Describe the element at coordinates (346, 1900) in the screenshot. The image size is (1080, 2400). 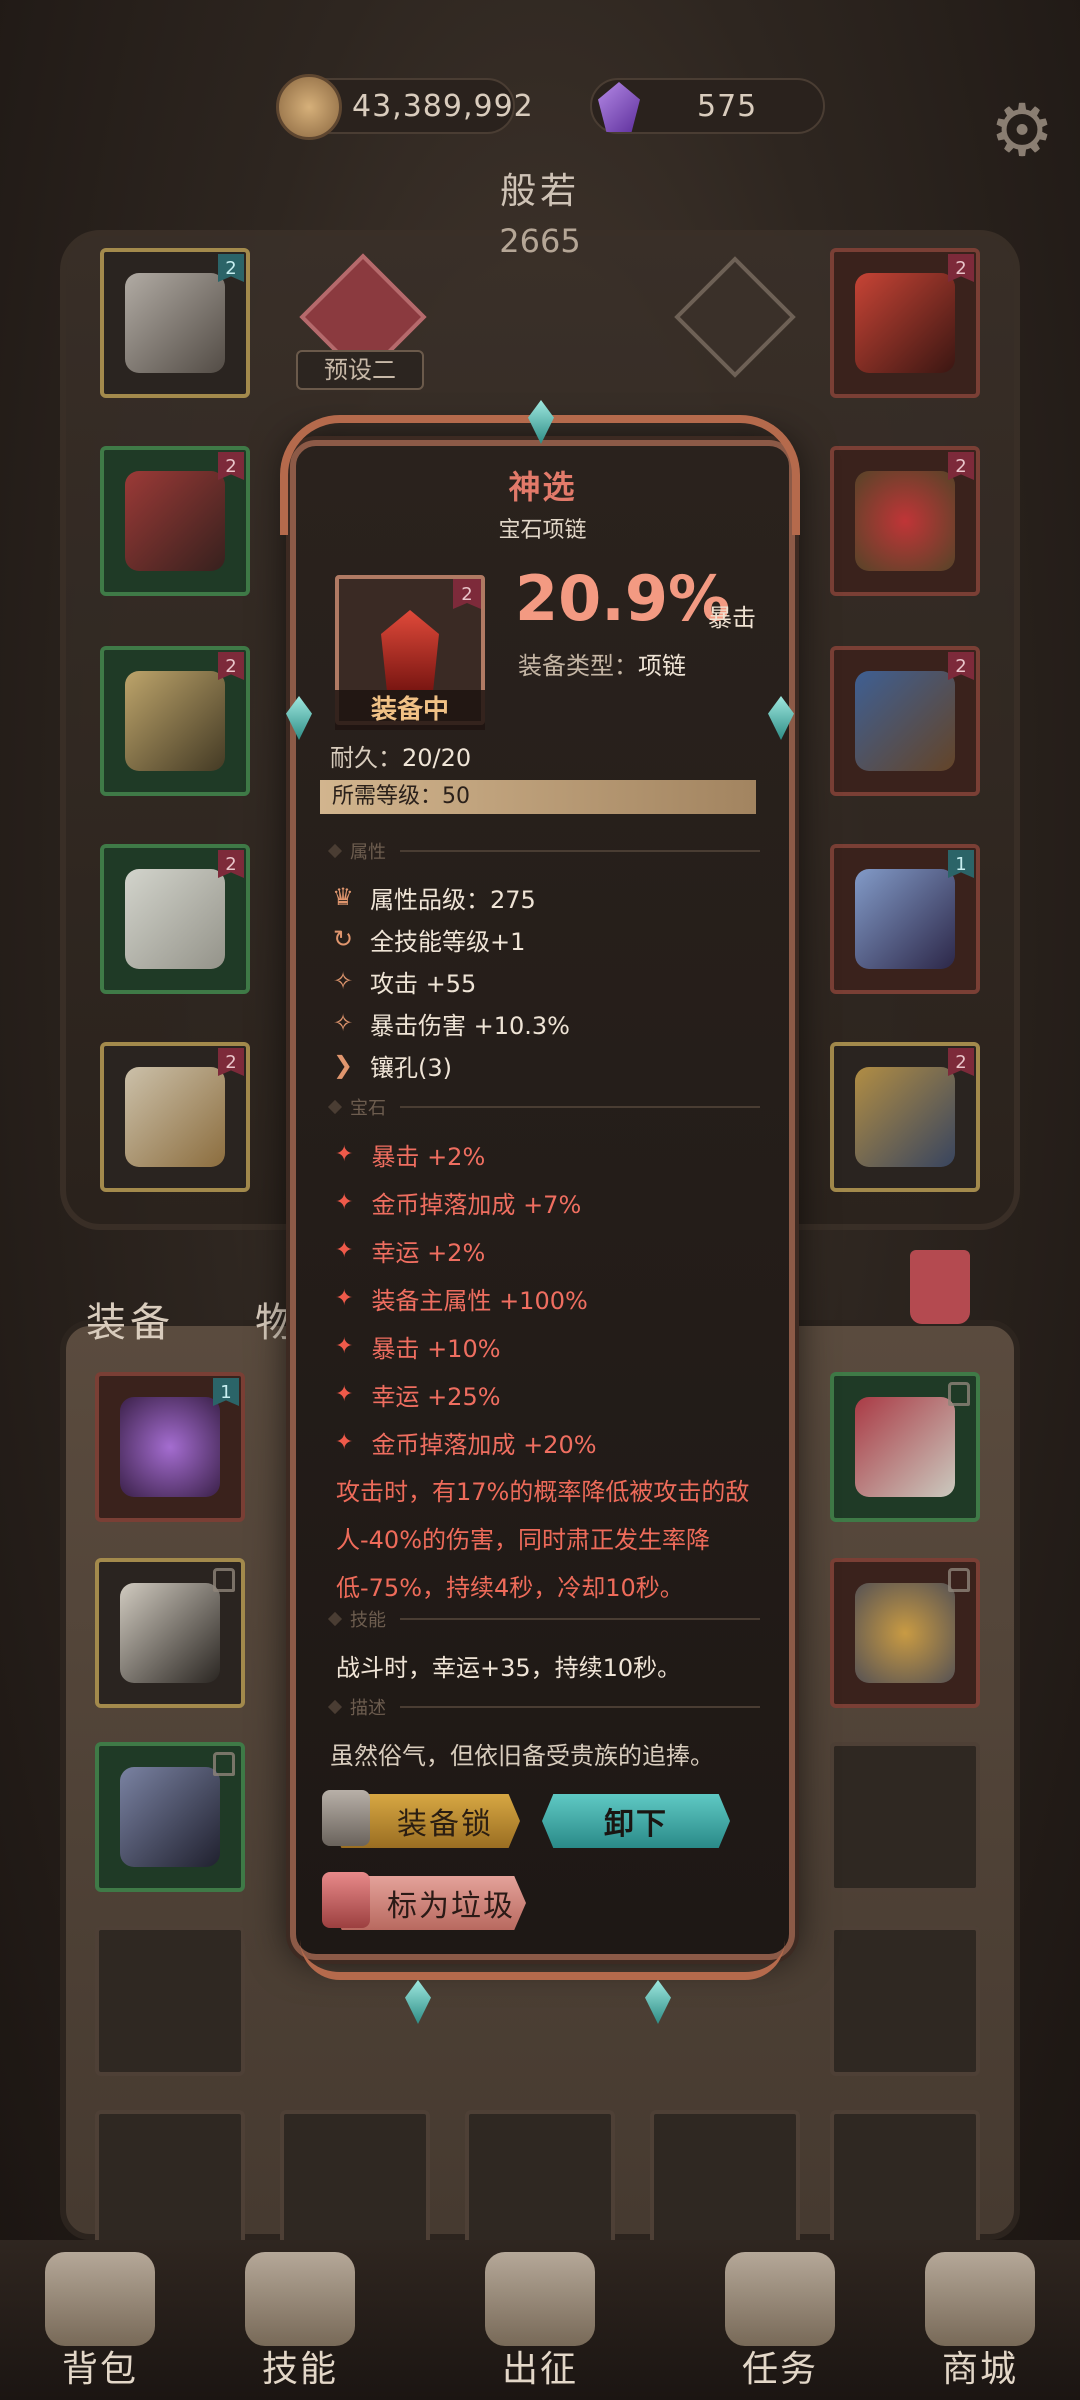
I see `lantern-icon` at that location.